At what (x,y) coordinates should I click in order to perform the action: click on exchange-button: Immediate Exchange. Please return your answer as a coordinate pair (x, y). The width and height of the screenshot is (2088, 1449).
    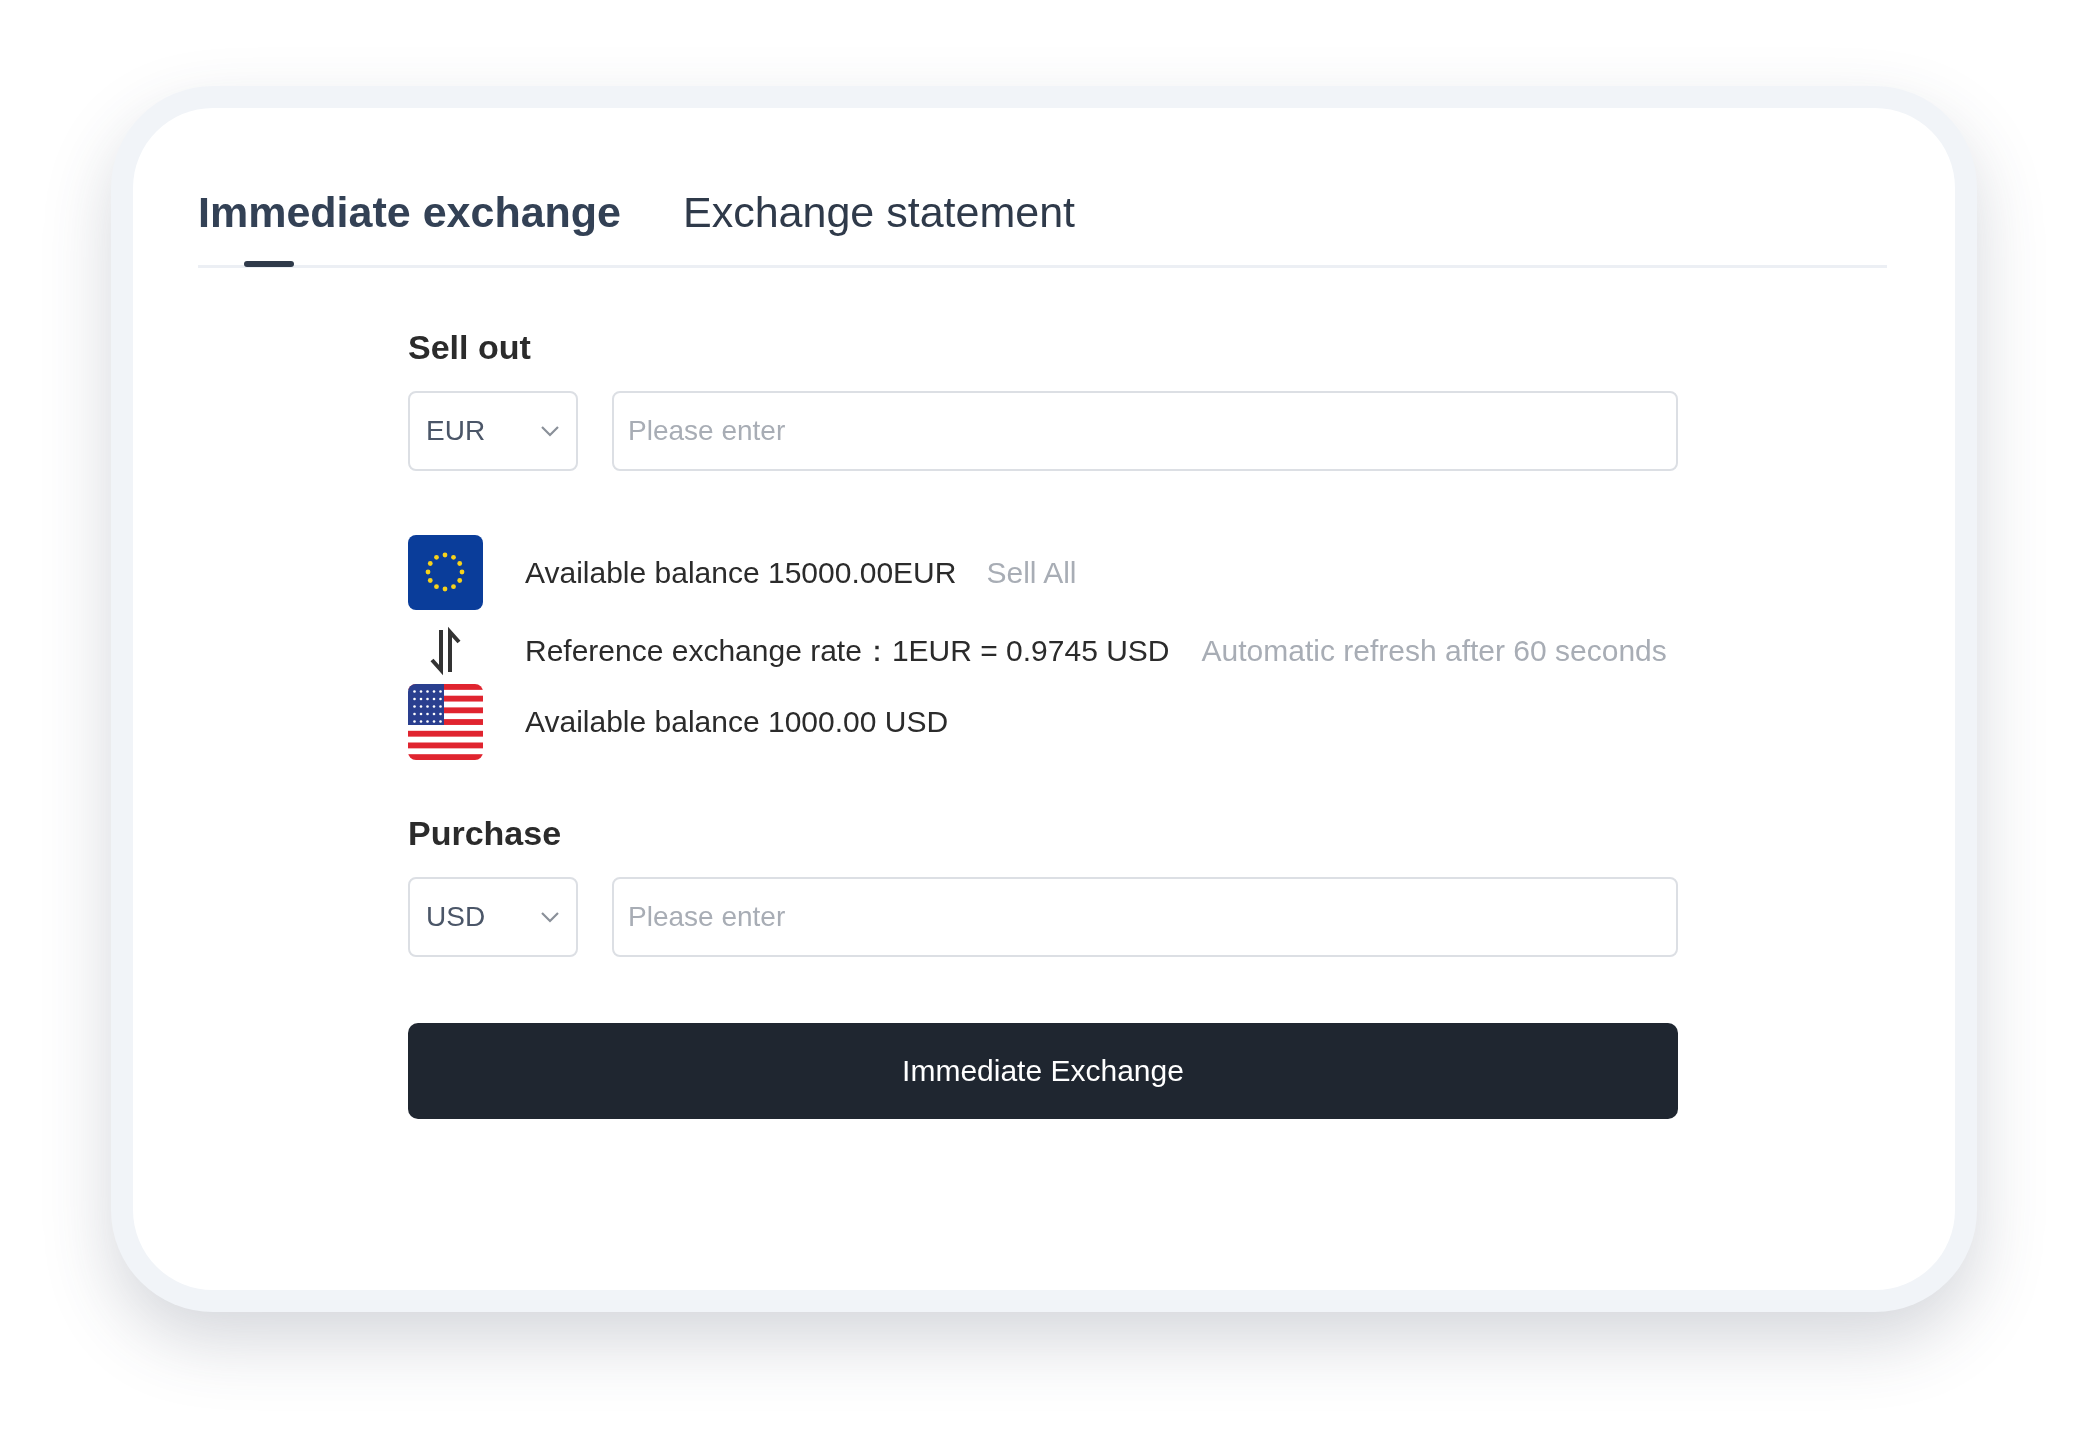
    Looking at the image, I should click on (1043, 1071).